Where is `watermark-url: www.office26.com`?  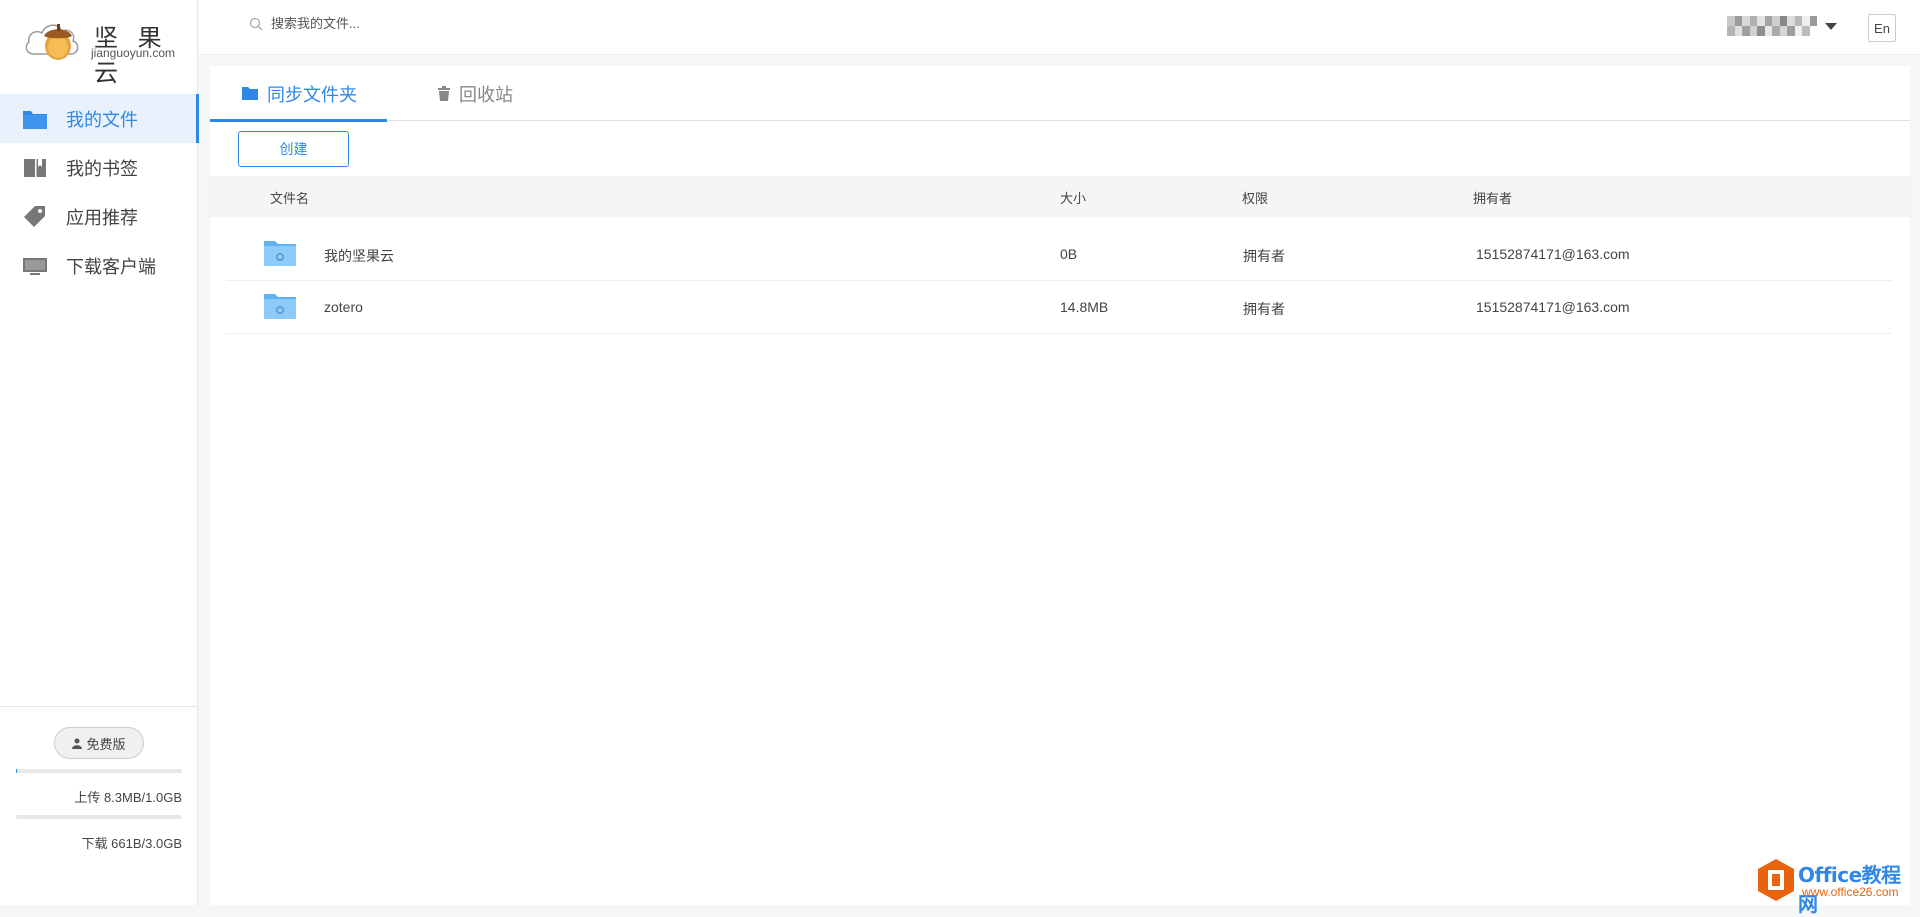
watermark-url: www.office26.com is located at coordinates (1850, 892).